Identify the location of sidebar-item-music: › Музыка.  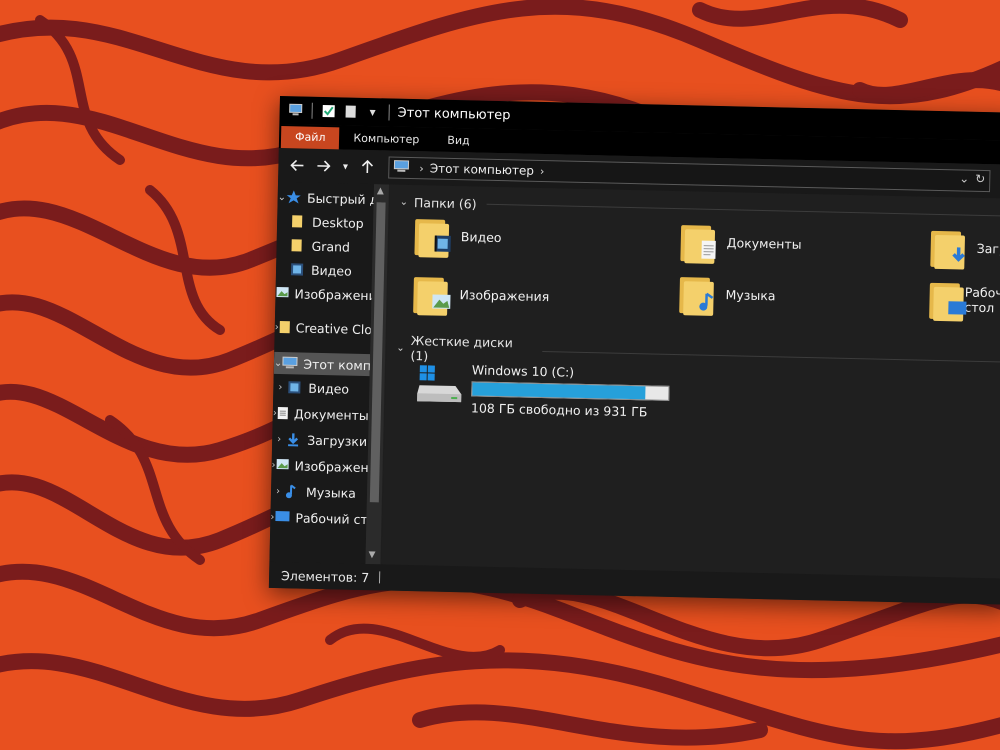
(319, 492).